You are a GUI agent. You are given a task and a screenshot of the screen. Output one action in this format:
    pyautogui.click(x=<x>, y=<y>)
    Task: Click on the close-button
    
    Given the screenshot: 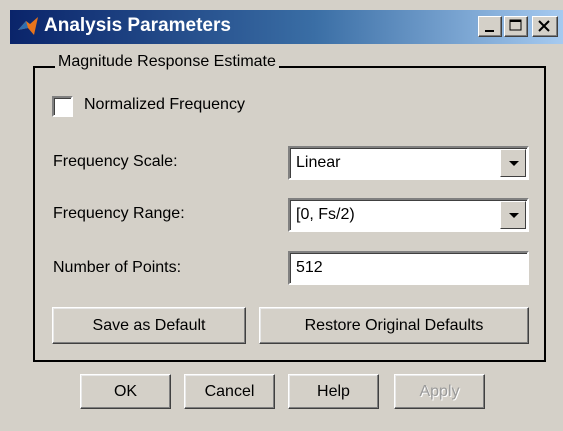 What is the action you would take?
    pyautogui.click(x=545, y=26)
    